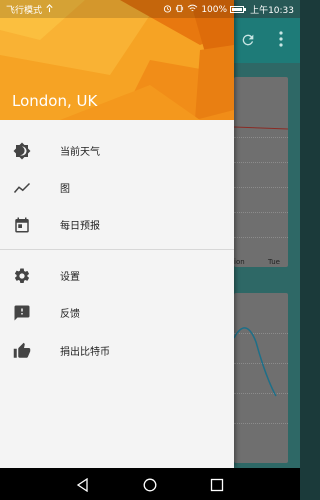  What do you see at coordinates (281, 40) in the screenshot?
I see `more-options-icon` at bounding box center [281, 40].